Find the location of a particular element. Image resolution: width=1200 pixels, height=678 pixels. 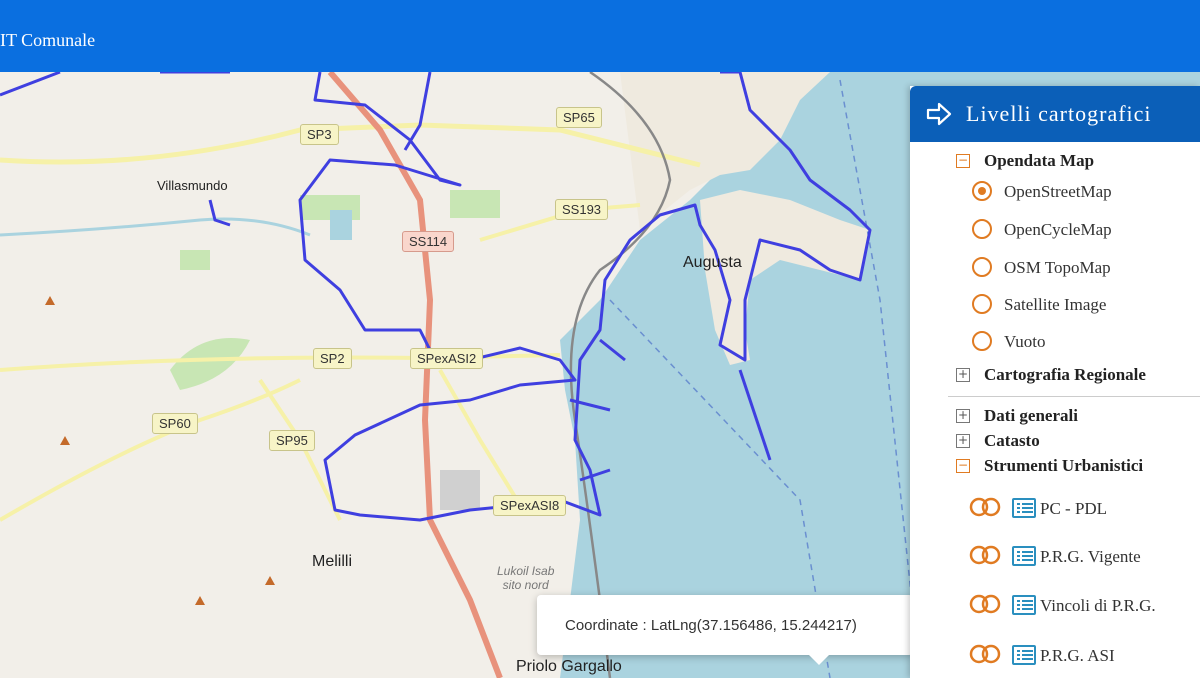

option-osm-topomap: OSM TopoMap is located at coordinates (1057, 268).